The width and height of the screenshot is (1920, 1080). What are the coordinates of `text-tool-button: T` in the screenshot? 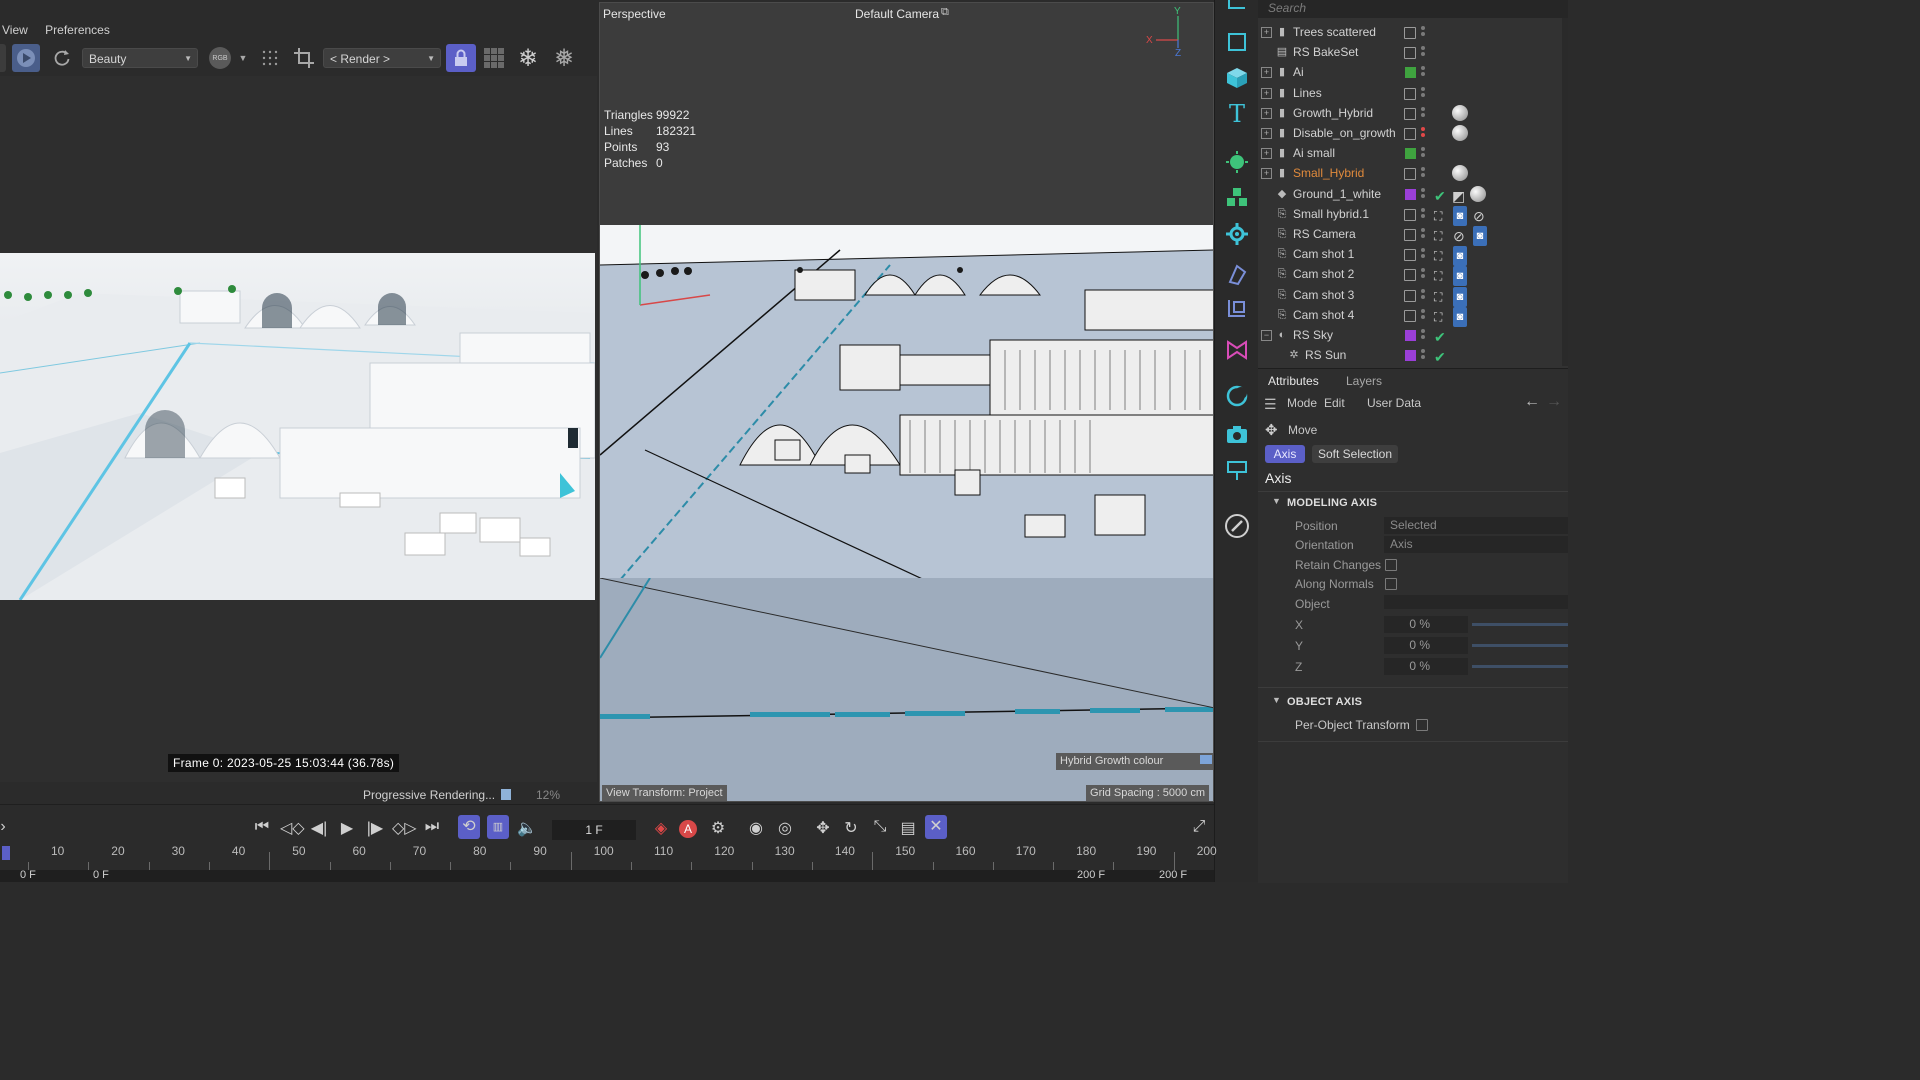 It's located at (1237, 114).